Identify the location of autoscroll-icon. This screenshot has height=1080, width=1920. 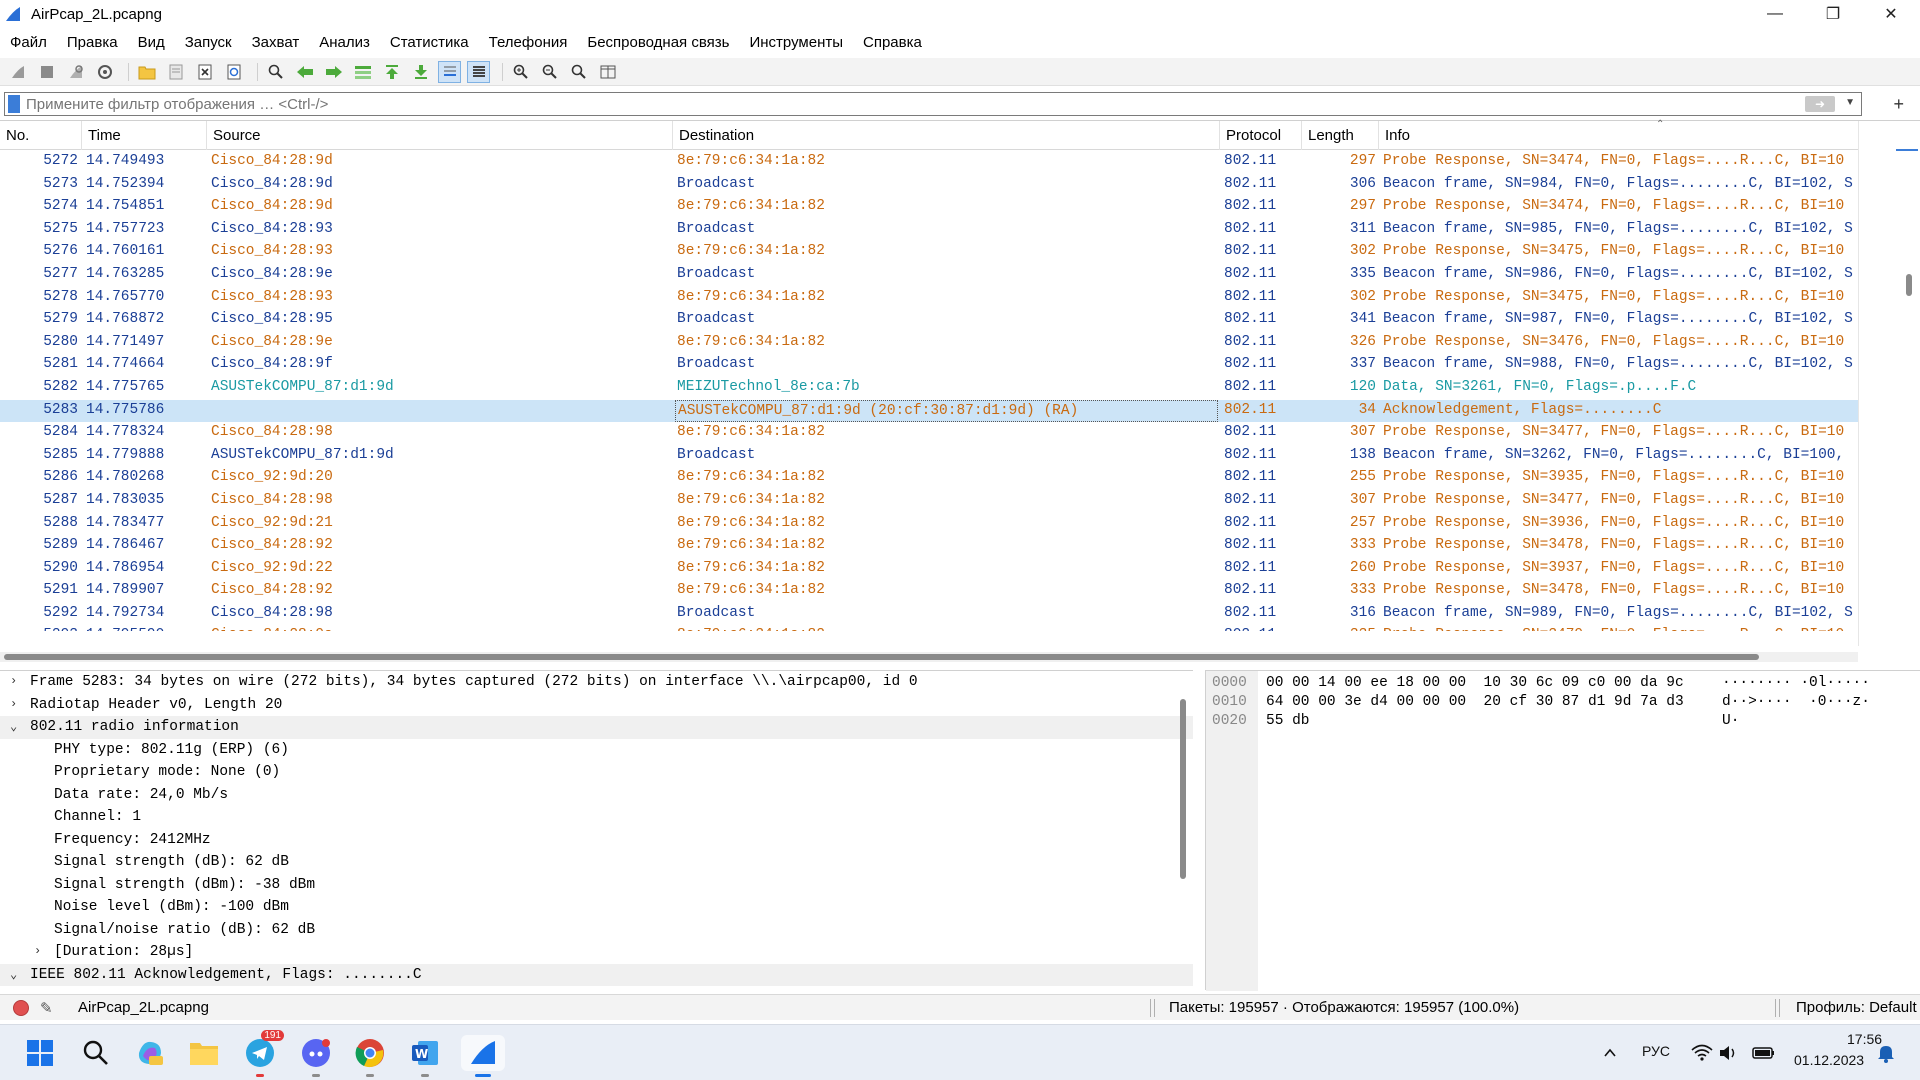
(449, 71).